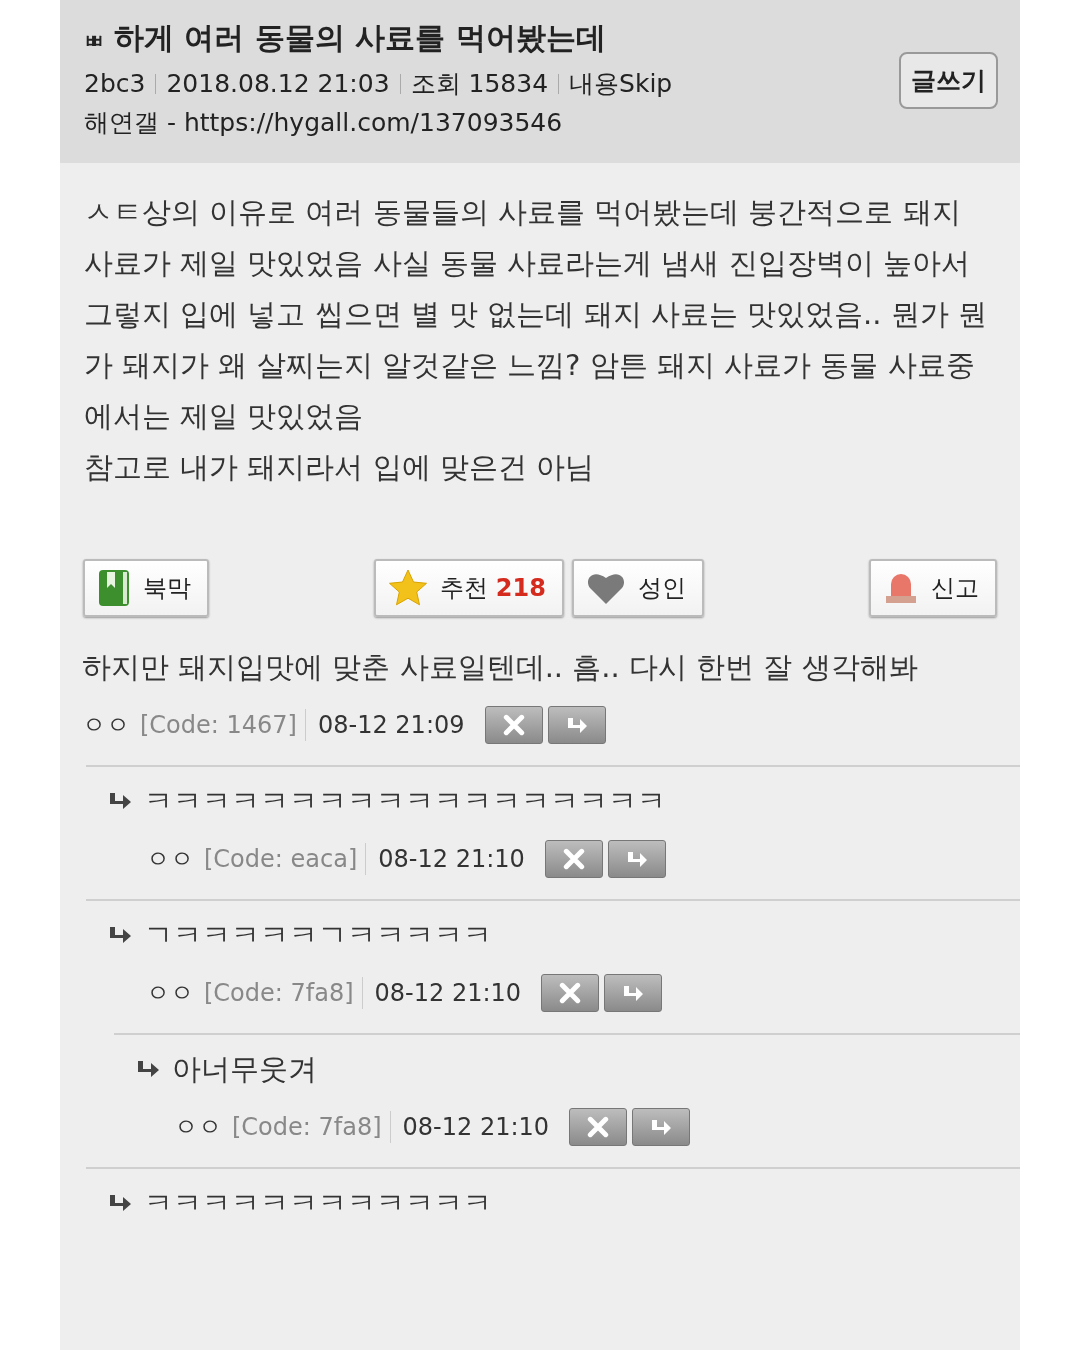  What do you see at coordinates (146, 588) in the screenshot?
I see `bookmark-button: 북막` at bounding box center [146, 588].